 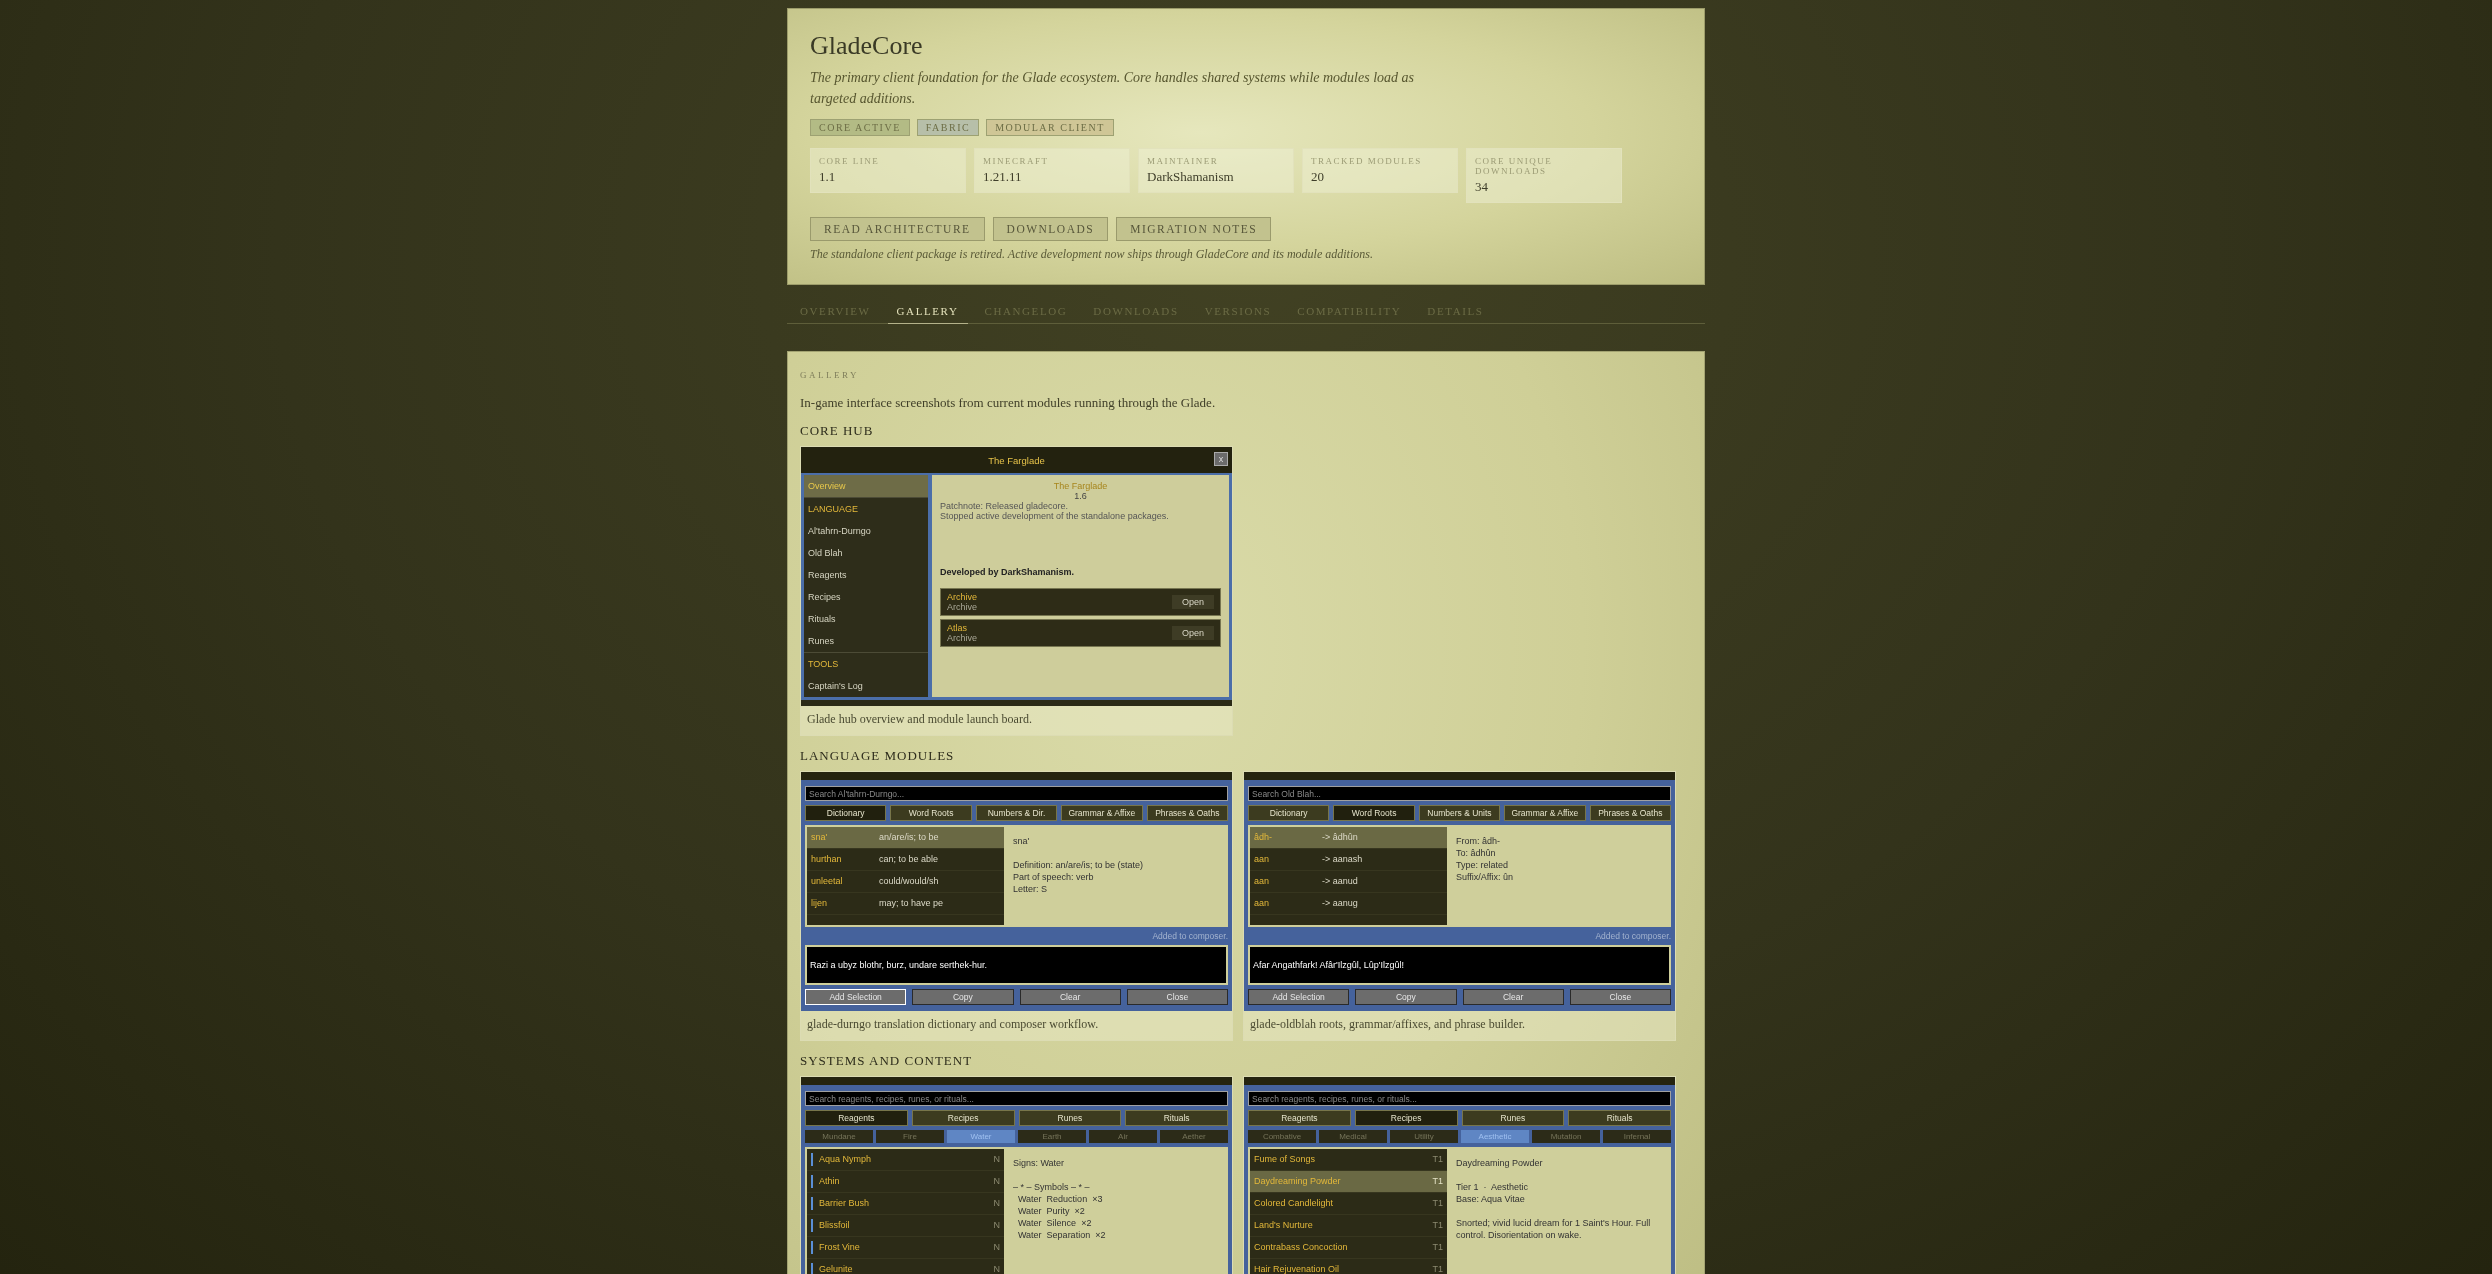 What do you see at coordinates (1490, 1199) in the screenshot?
I see `detail-line: Base: Aqua Vitae` at bounding box center [1490, 1199].